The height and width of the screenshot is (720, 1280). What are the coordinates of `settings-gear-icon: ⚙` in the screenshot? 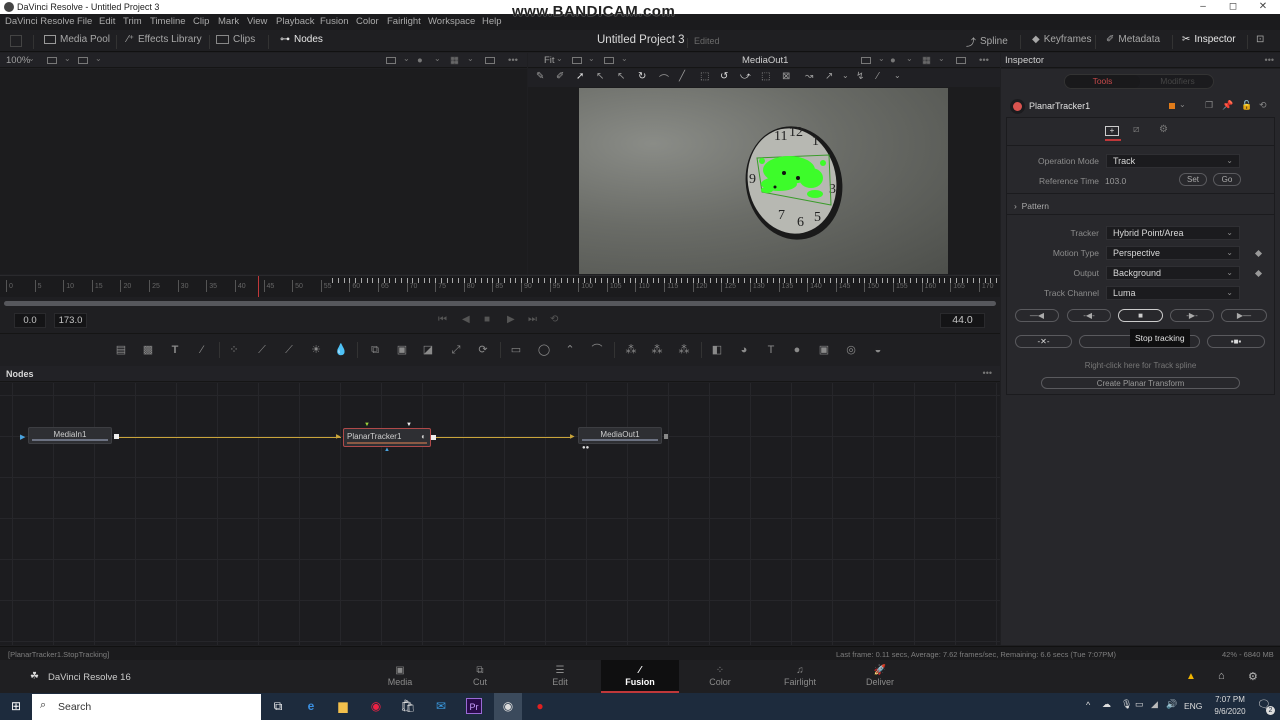 It's located at (1253, 676).